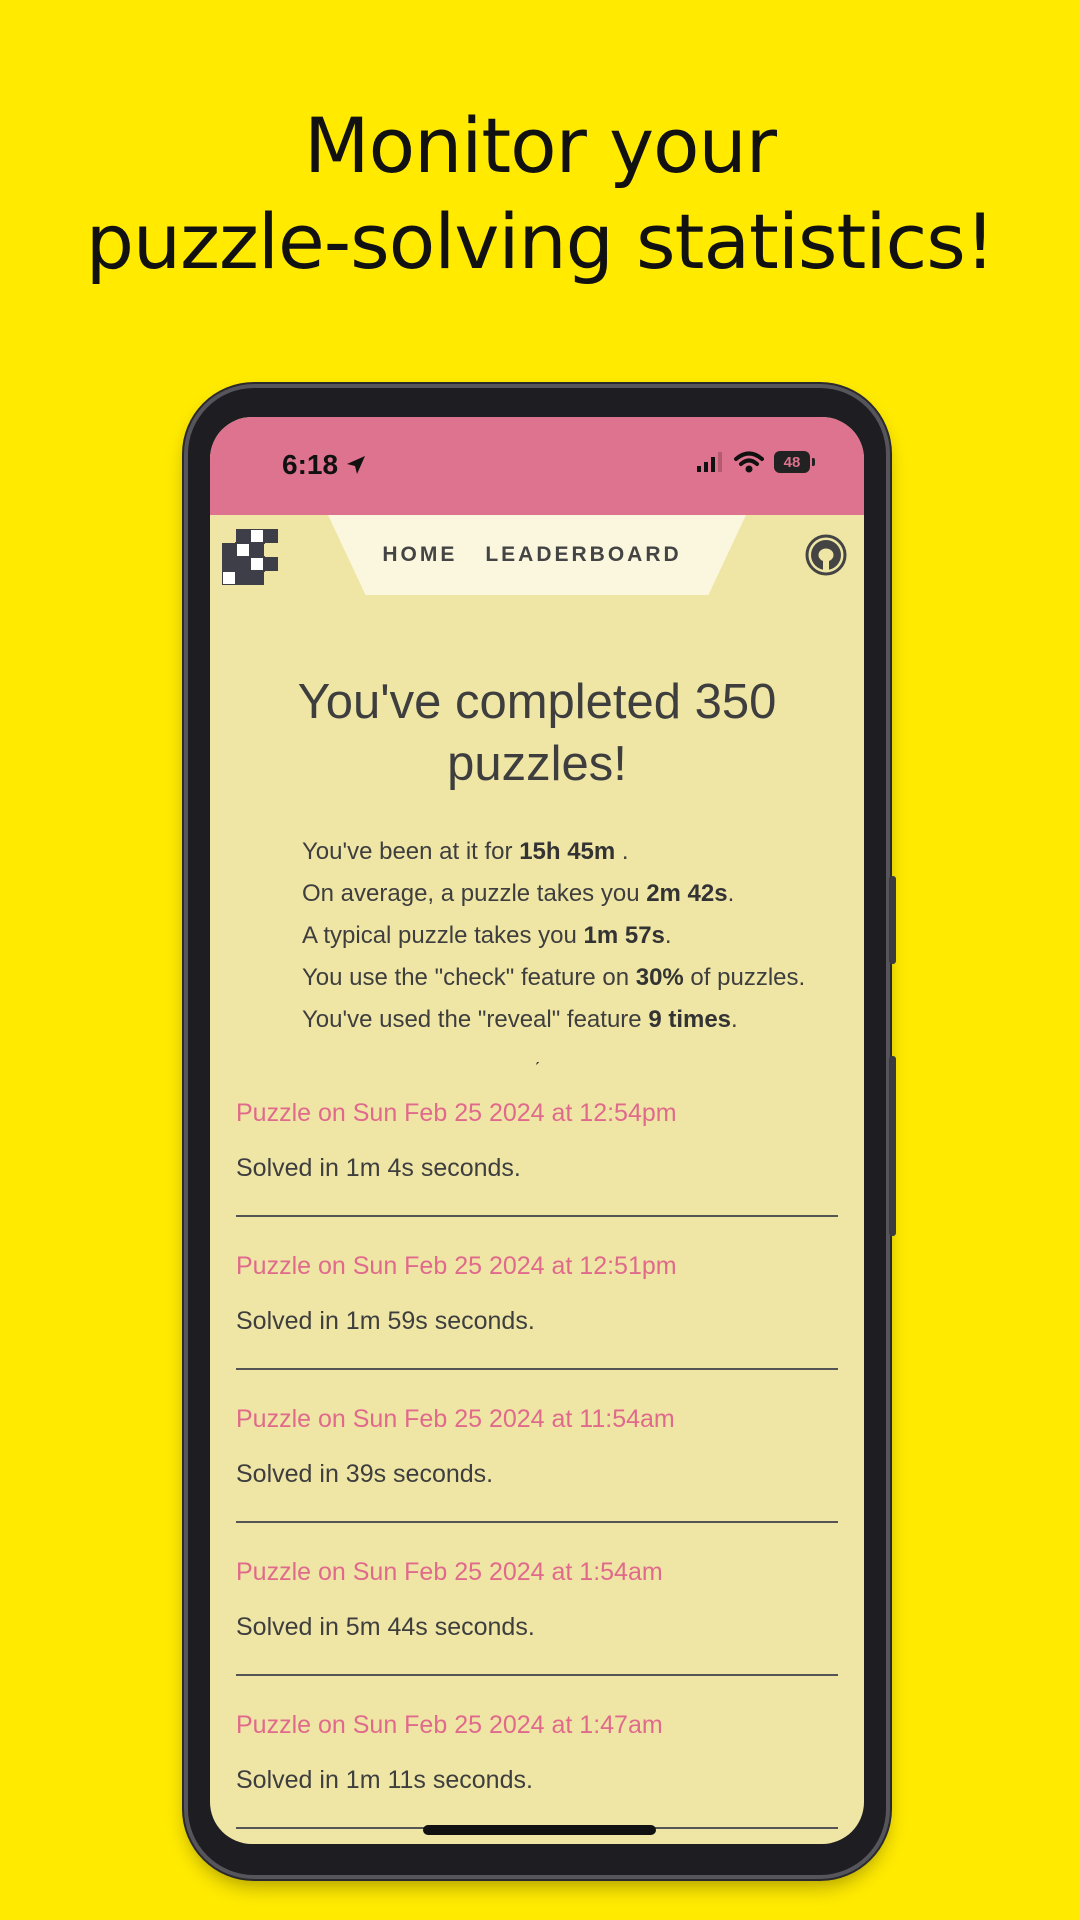 This screenshot has width=1080, height=1920. What do you see at coordinates (659, 977) in the screenshot?
I see `stat-check-usage-value: 30%` at bounding box center [659, 977].